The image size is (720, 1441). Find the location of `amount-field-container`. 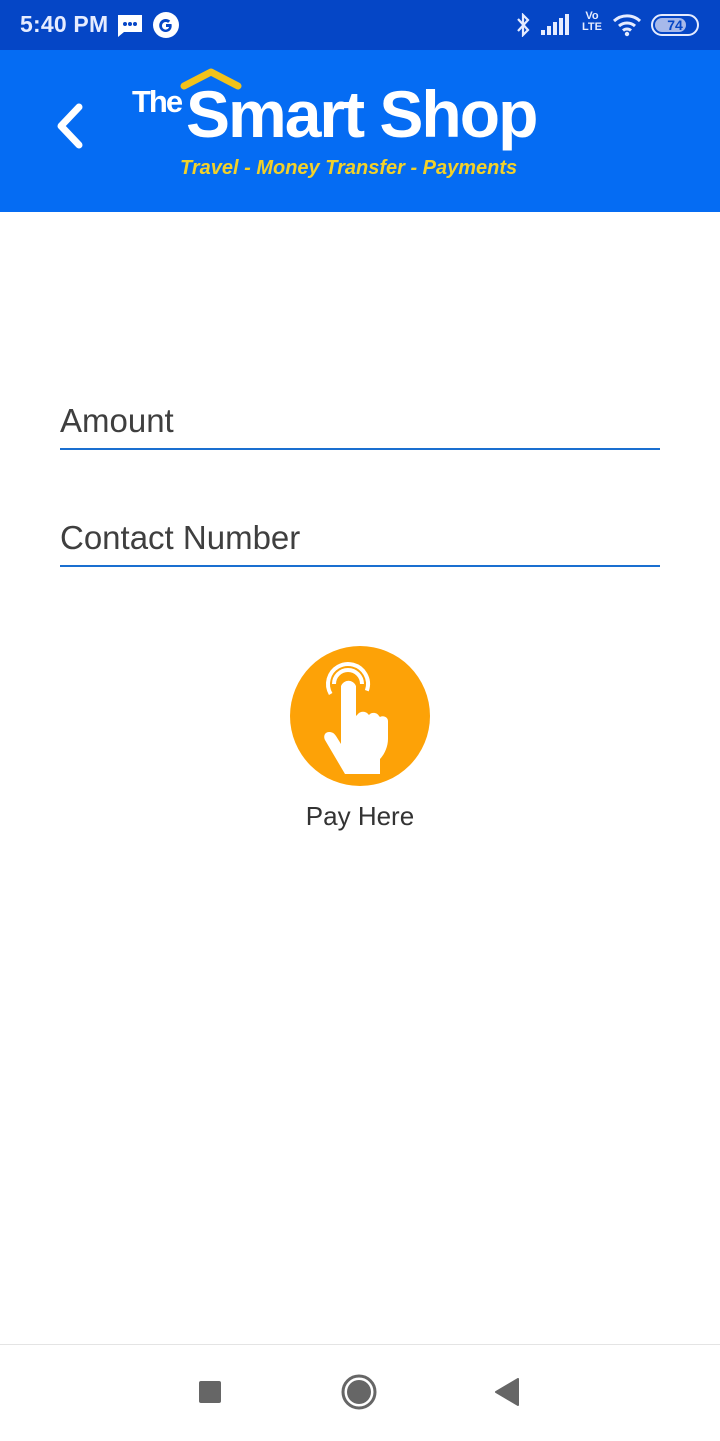

amount-field-container is located at coordinates (360, 419).